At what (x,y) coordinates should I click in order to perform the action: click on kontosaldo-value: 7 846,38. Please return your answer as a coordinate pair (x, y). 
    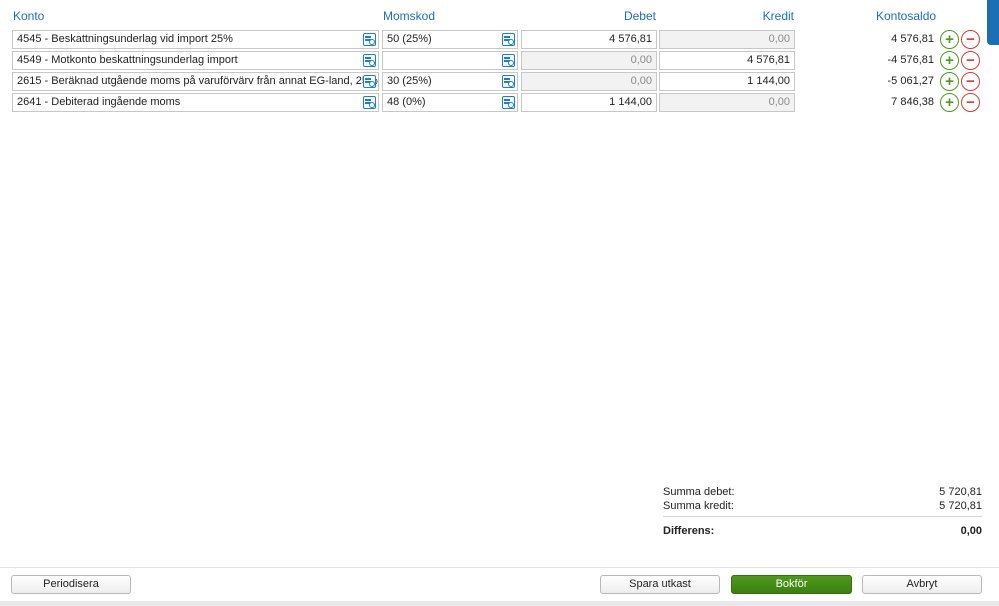
    Looking at the image, I should click on (912, 102).